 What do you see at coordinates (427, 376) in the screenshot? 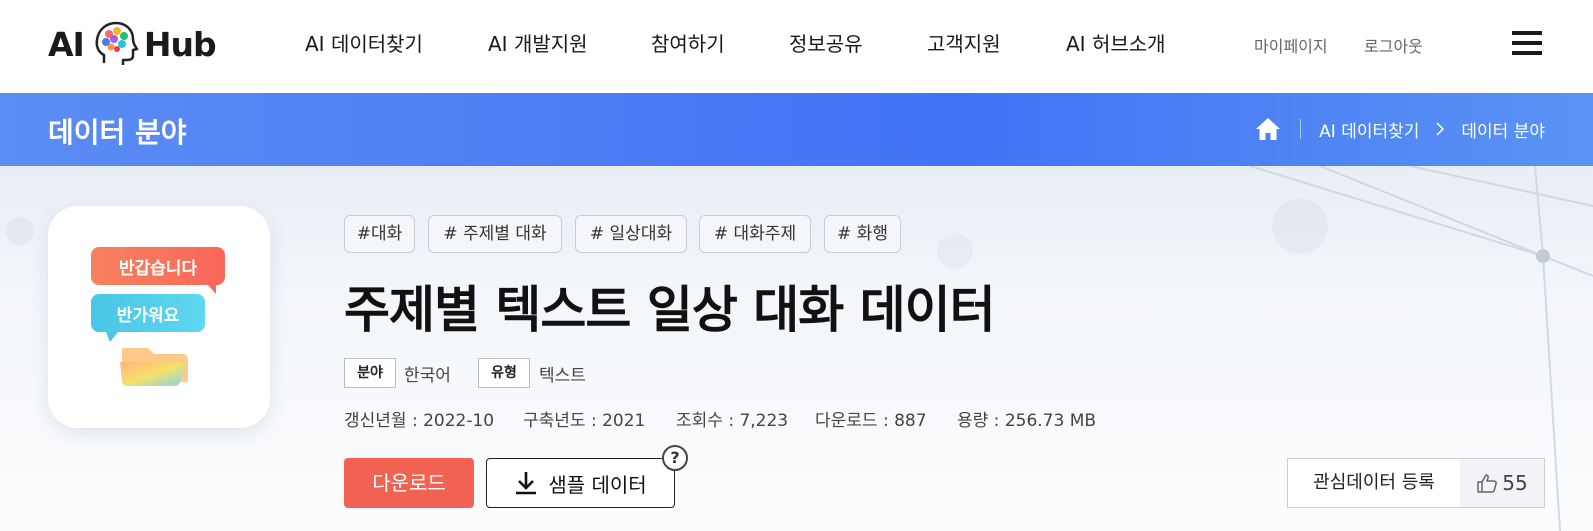
I see `field-value: 한국어` at bounding box center [427, 376].